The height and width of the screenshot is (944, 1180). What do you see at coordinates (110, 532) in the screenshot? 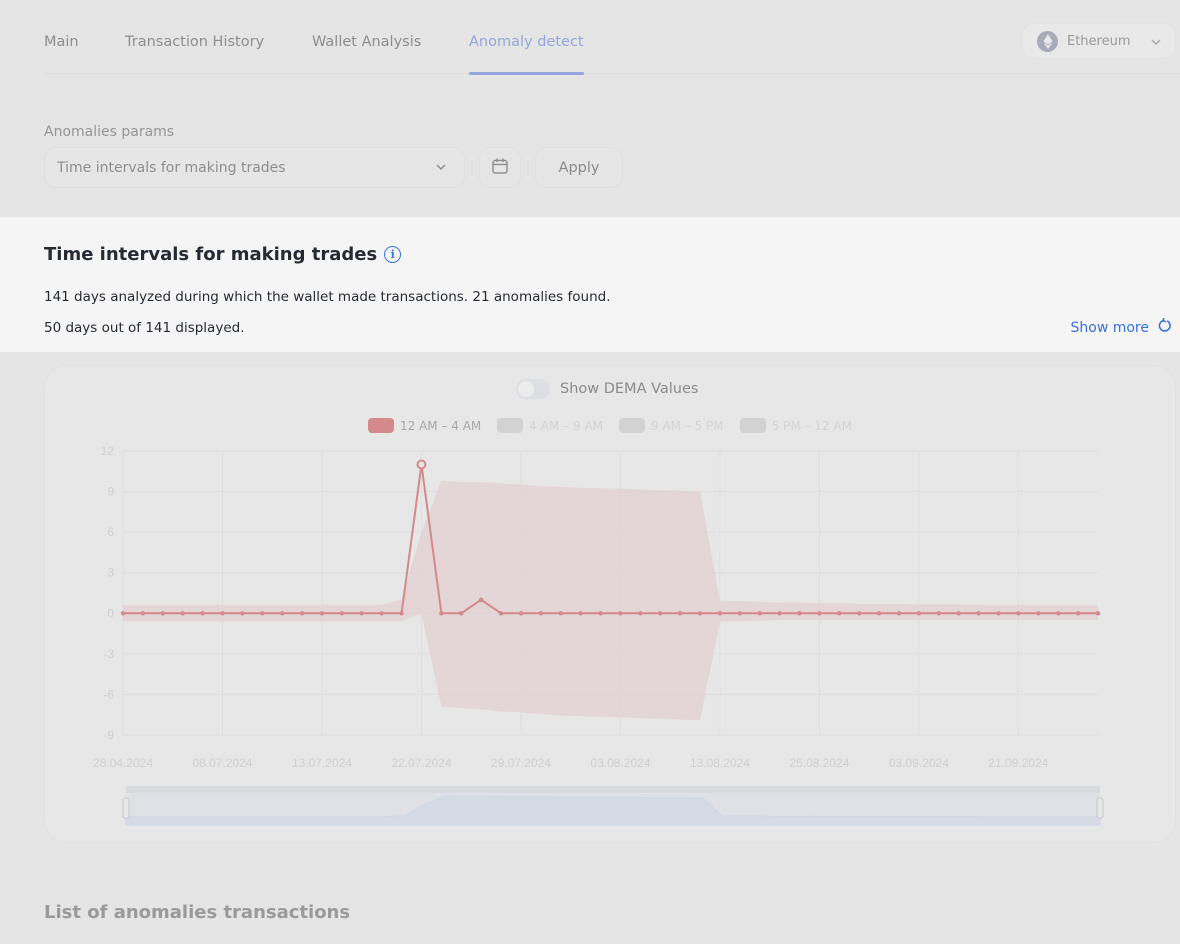
I see `y-tick-label: 6` at bounding box center [110, 532].